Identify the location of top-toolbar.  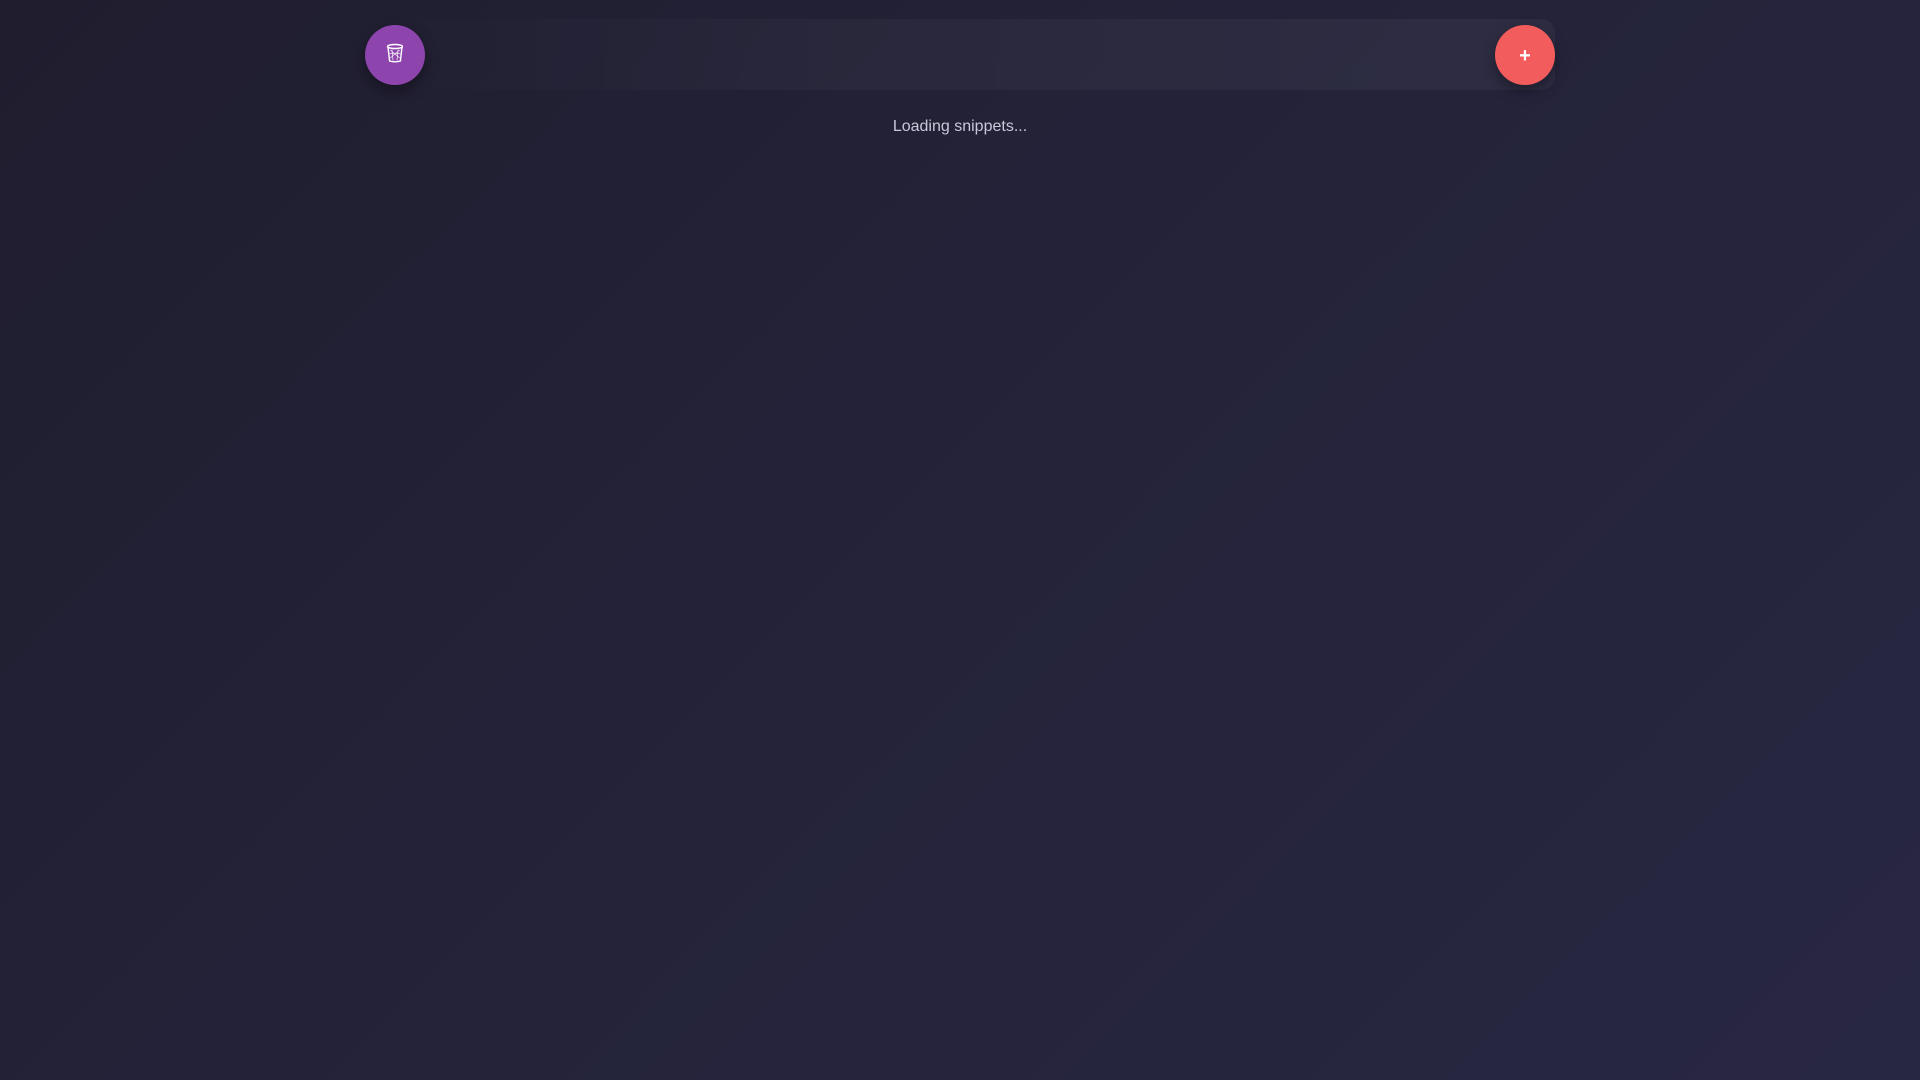
(960, 54).